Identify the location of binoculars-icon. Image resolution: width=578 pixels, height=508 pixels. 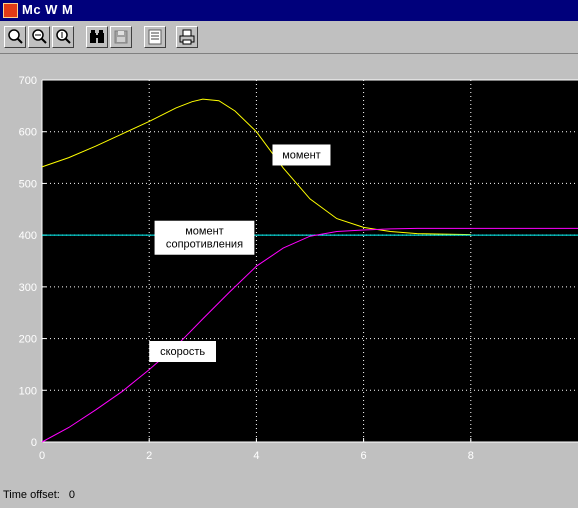
(97, 36).